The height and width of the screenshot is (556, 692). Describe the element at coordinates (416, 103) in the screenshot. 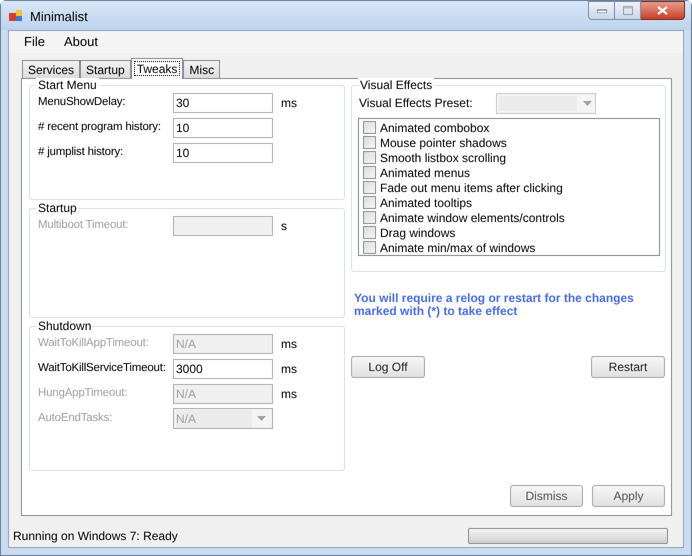

I see `field-label: Visual Effects Preset:` at that location.